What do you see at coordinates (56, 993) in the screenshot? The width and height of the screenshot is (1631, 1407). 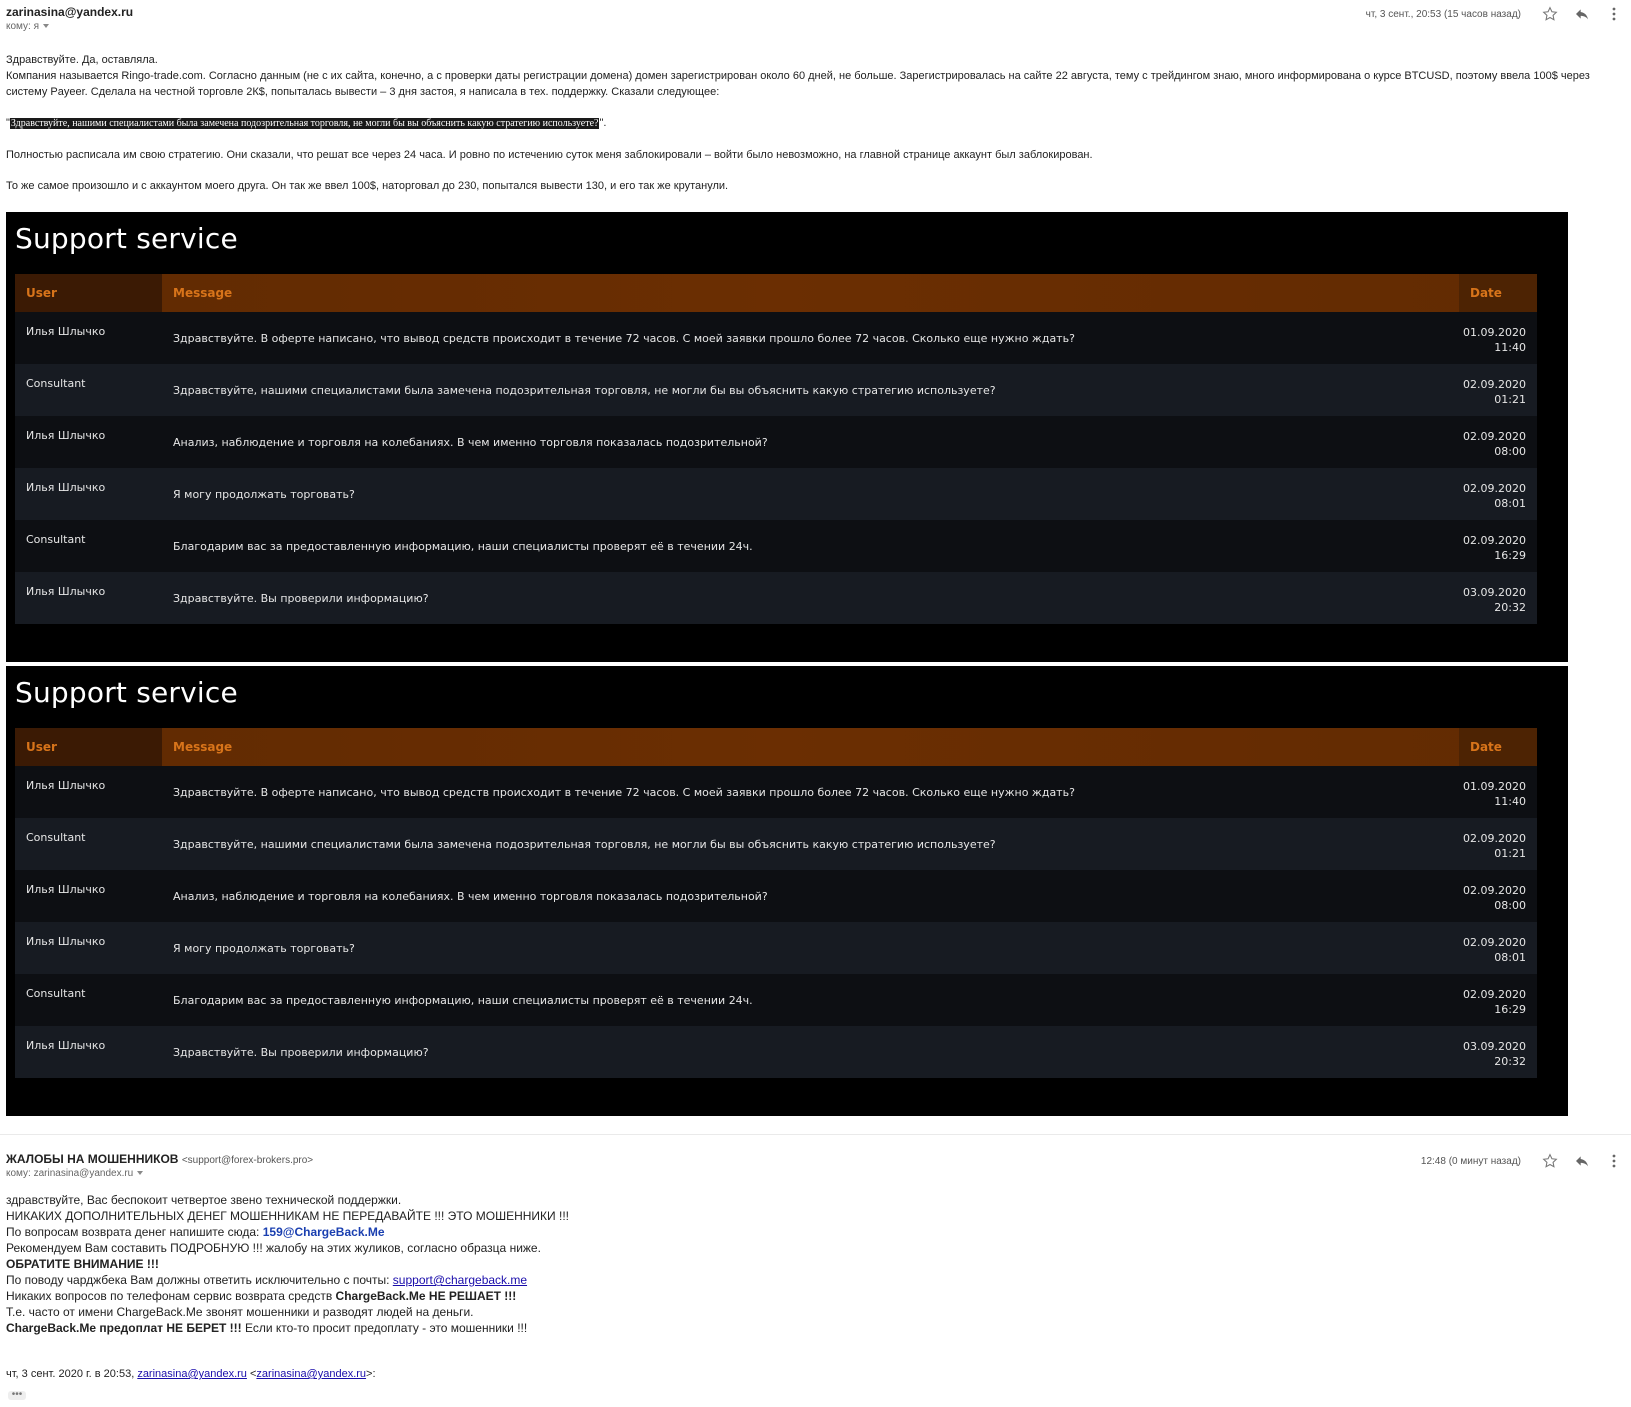 I see `row-user: Consultant` at bounding box center [56, 993].